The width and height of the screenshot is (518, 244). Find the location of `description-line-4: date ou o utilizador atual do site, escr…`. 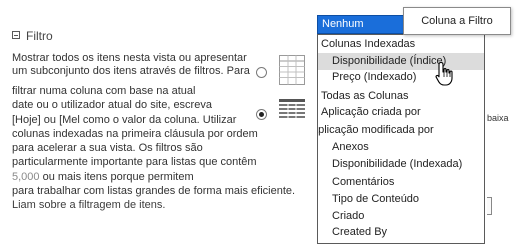

description-line-4: date ou o utilizador atual do site, escr… is located at coordinates (112, 105).